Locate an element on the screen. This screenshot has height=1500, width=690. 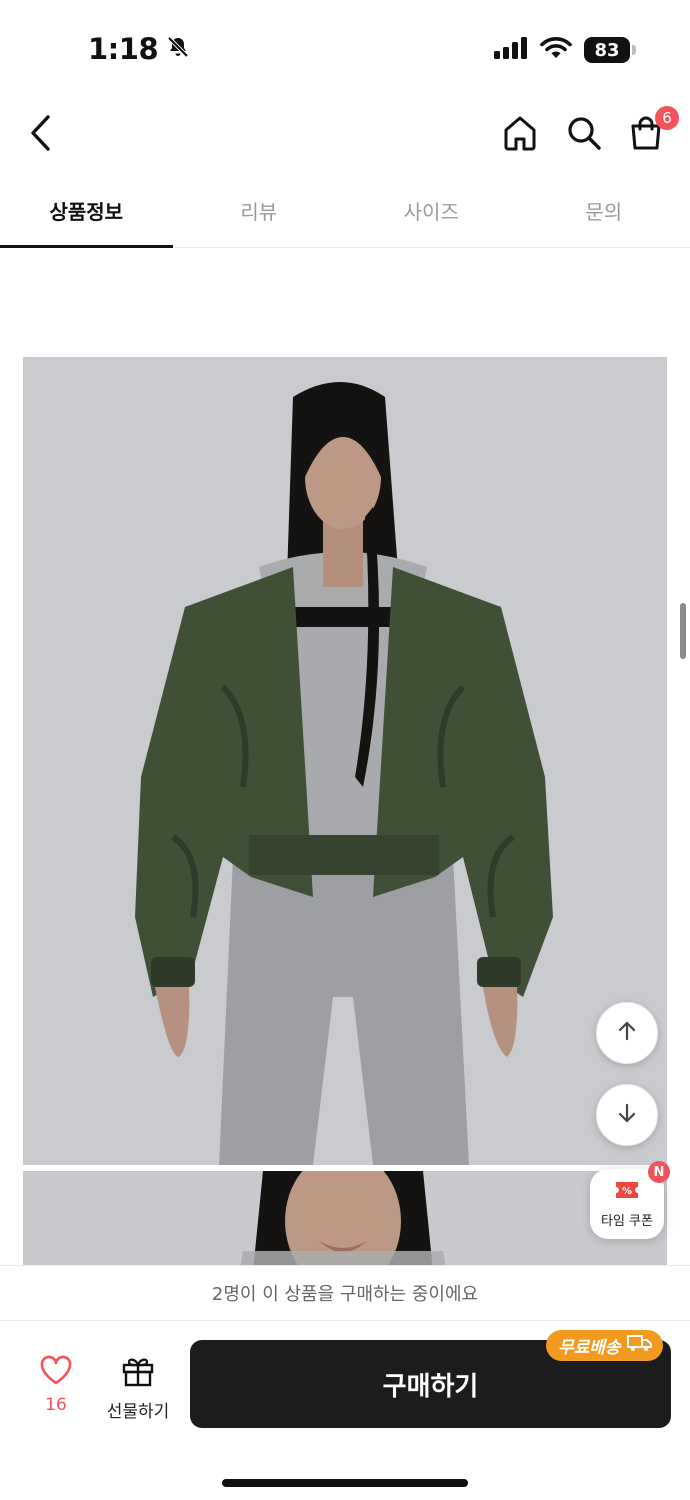
arrow-up-icon is located at coordinates (627, 1033).